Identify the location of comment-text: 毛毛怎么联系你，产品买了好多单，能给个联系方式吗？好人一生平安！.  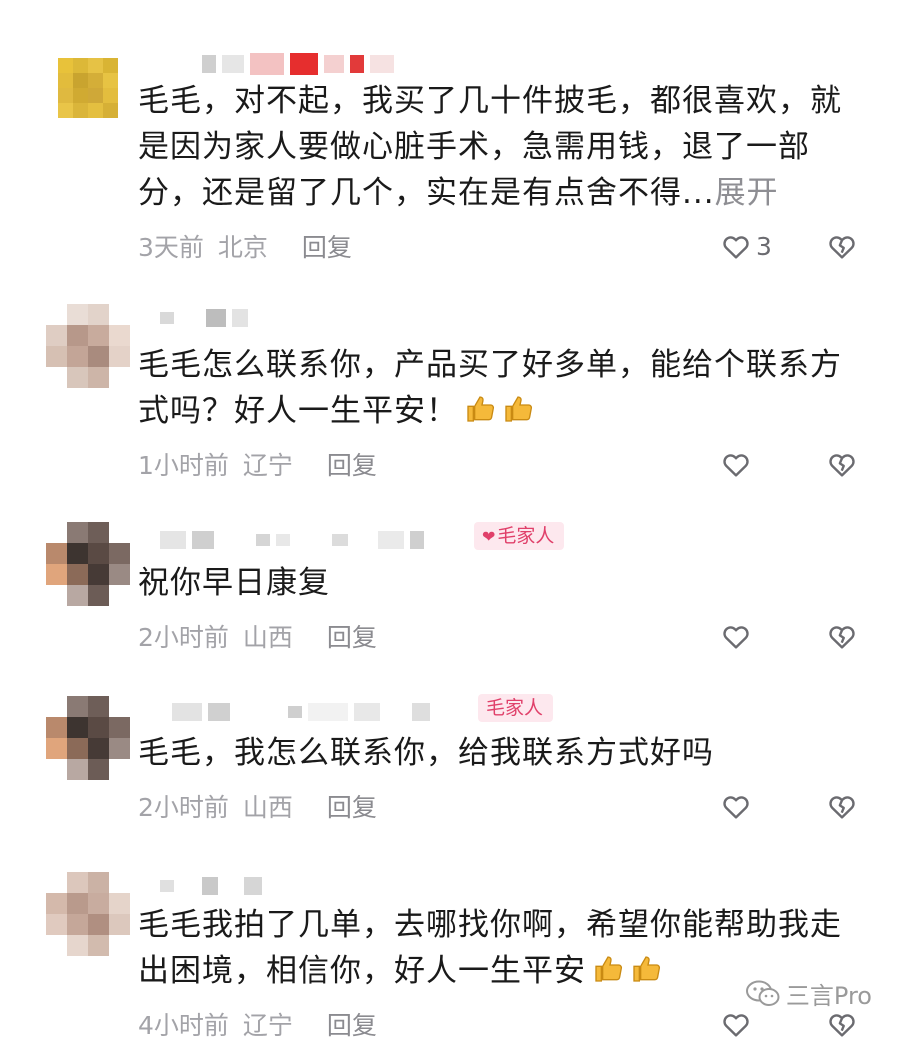
(498, 388).